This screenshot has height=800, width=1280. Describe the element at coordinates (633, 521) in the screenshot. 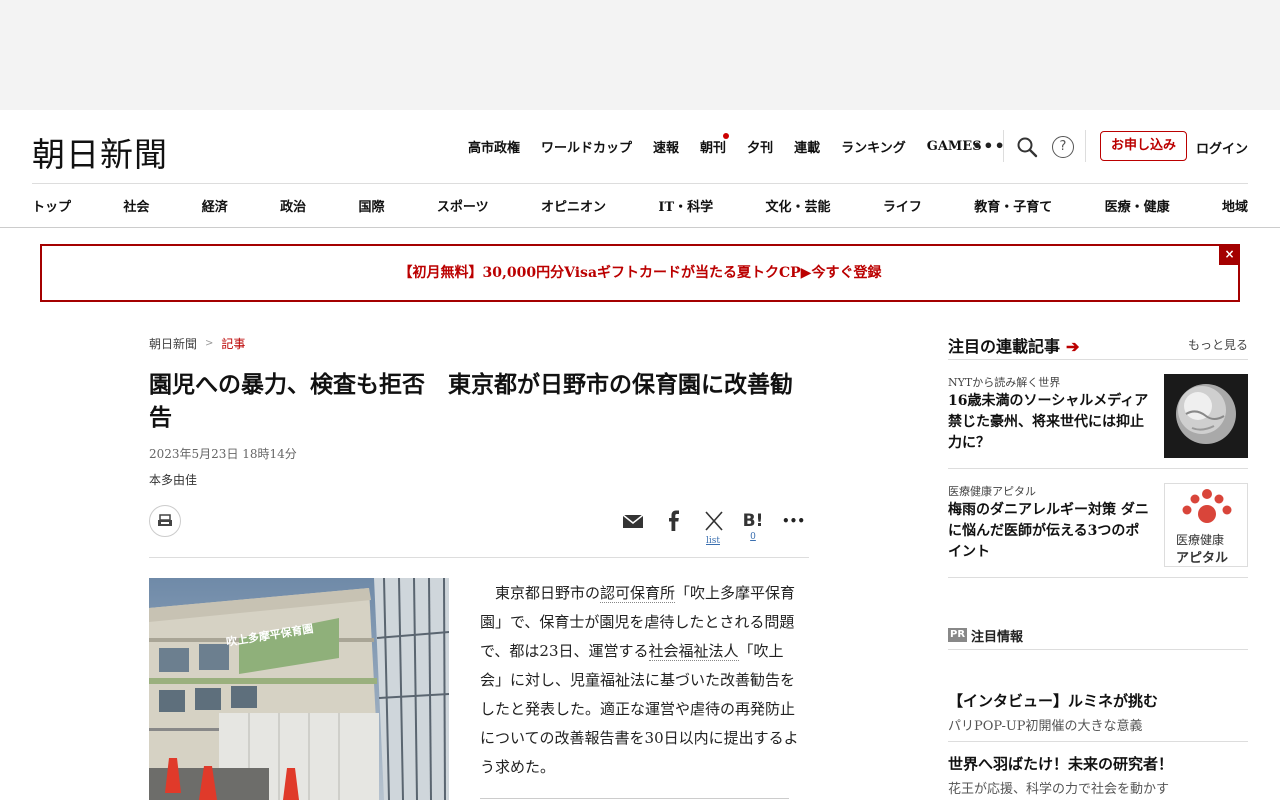

I see `mail-icon` at that location.